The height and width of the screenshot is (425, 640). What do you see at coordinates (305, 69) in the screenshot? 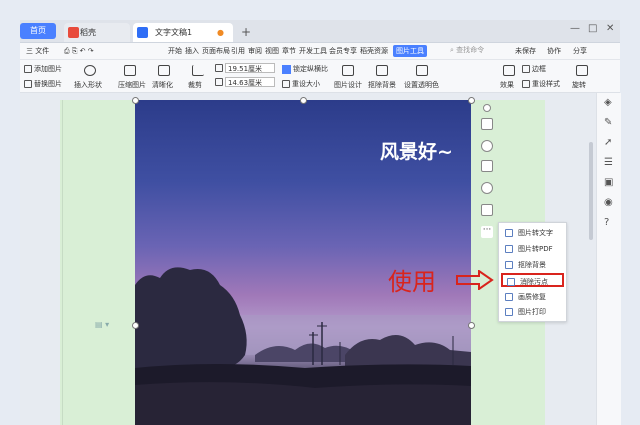
I see `lock-ratio-checkbox: 锁定纵横比` at bounding box center [305, 69].